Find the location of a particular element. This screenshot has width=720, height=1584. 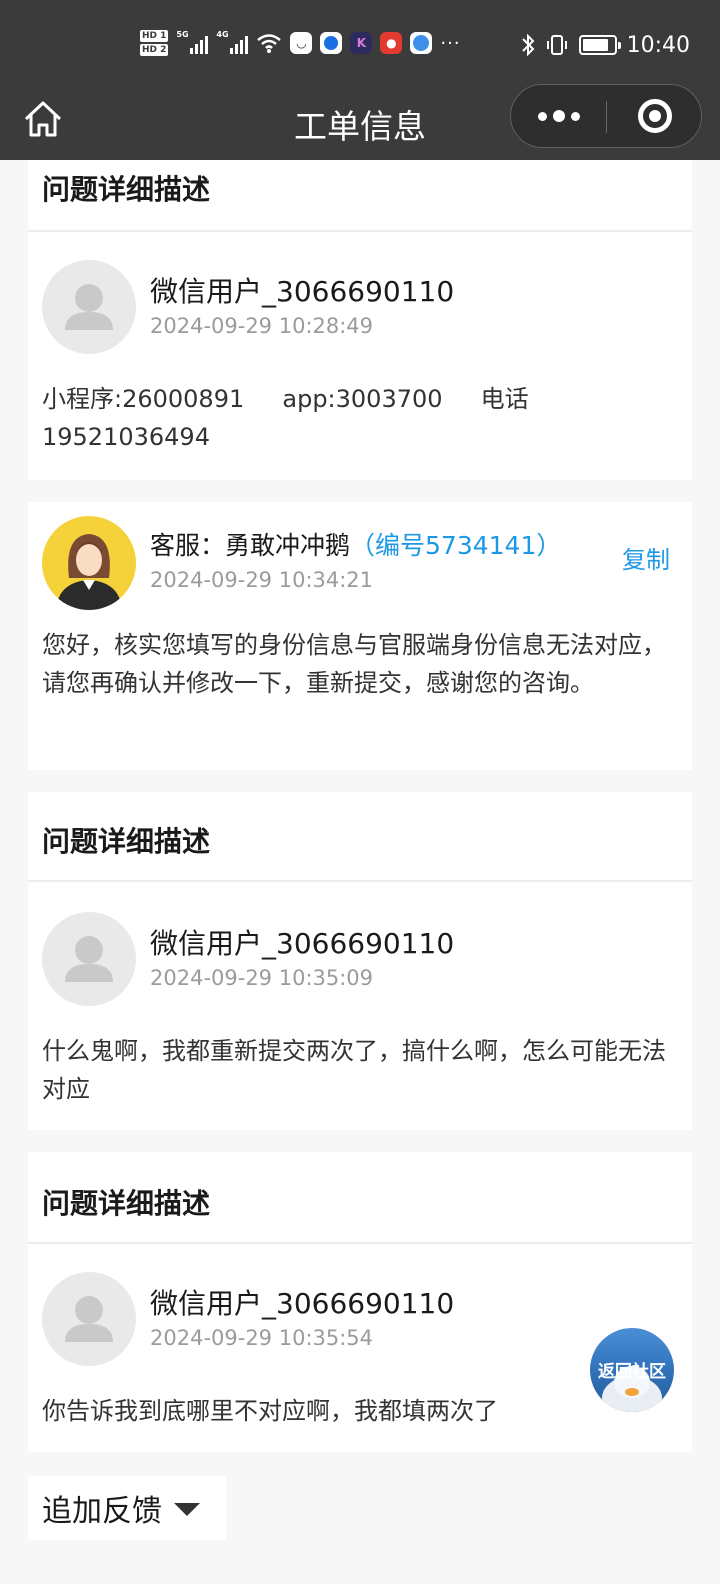

copy-button: 复制 is located at coordinates (646, 557).